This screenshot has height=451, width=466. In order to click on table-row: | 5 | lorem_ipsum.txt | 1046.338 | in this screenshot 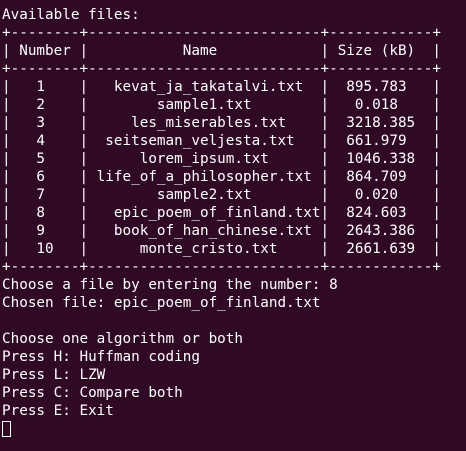, I will do `click(221, 159)`.